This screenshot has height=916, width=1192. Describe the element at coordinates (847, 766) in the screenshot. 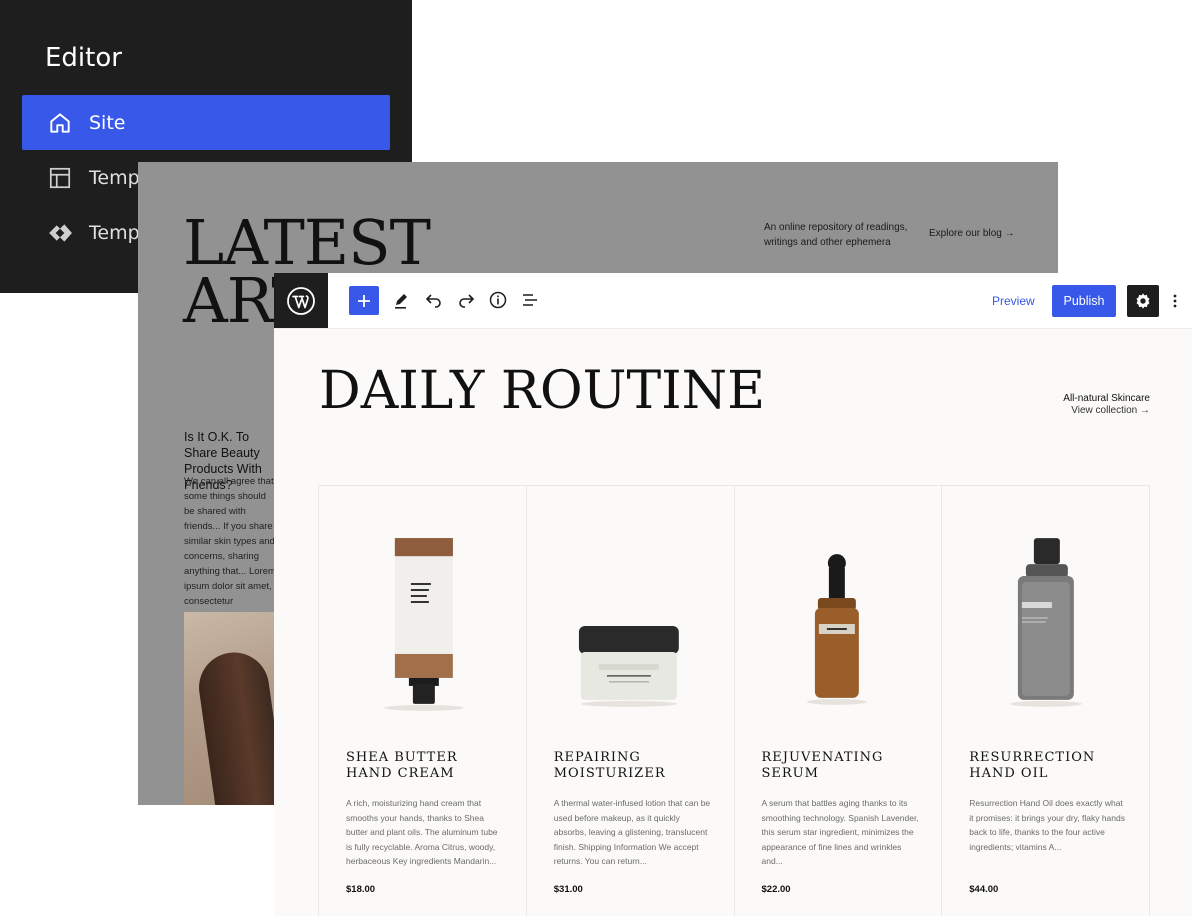

I see `product-name: REJUVENATING SERUM` at that location.